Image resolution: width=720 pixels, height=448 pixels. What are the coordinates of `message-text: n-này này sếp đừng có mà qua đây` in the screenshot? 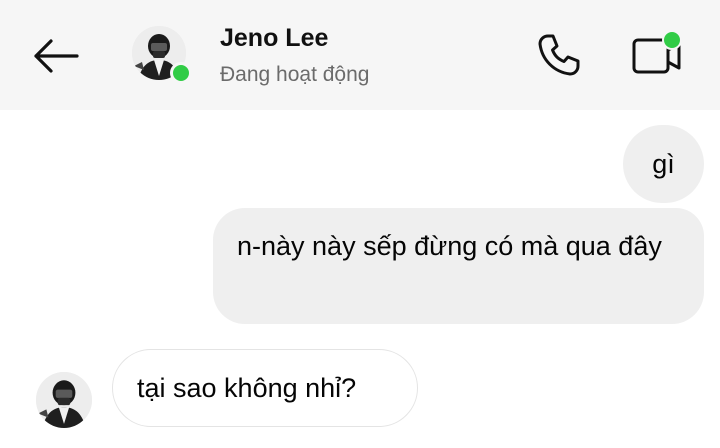 It's located at (449, 246).